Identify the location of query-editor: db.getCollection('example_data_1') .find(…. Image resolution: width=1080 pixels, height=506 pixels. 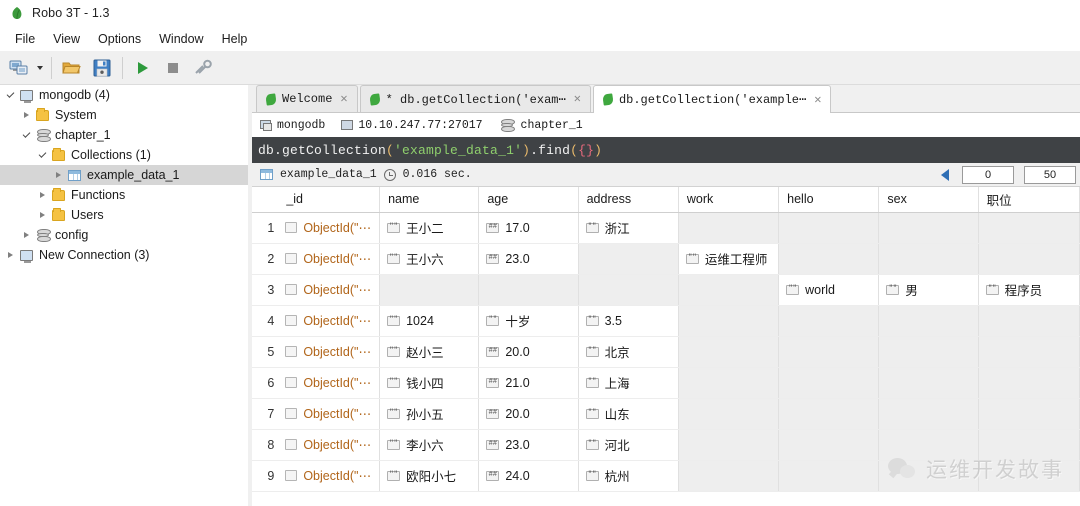
(666, 150).